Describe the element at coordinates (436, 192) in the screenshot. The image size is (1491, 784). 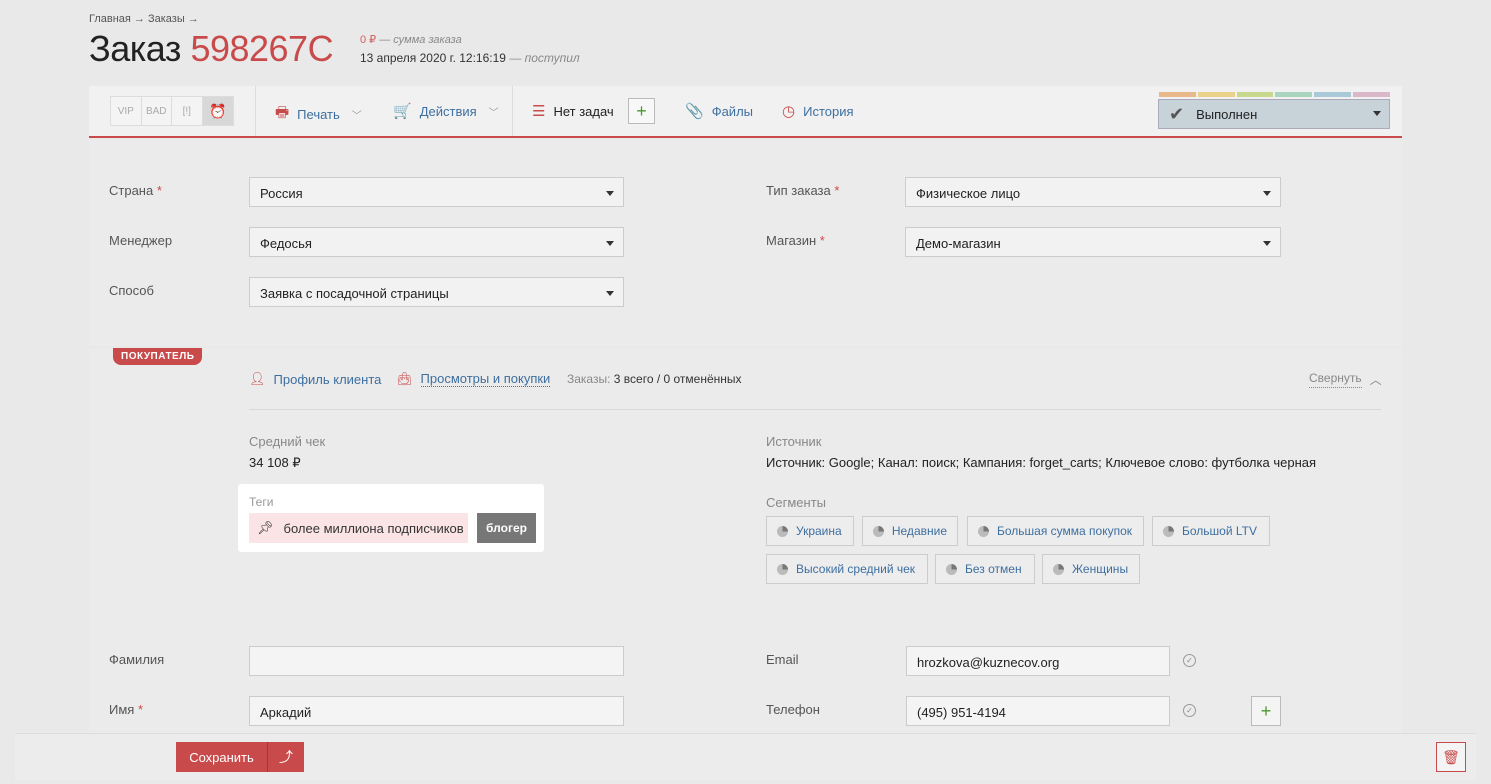
I see `country-select: Россия` at that location.